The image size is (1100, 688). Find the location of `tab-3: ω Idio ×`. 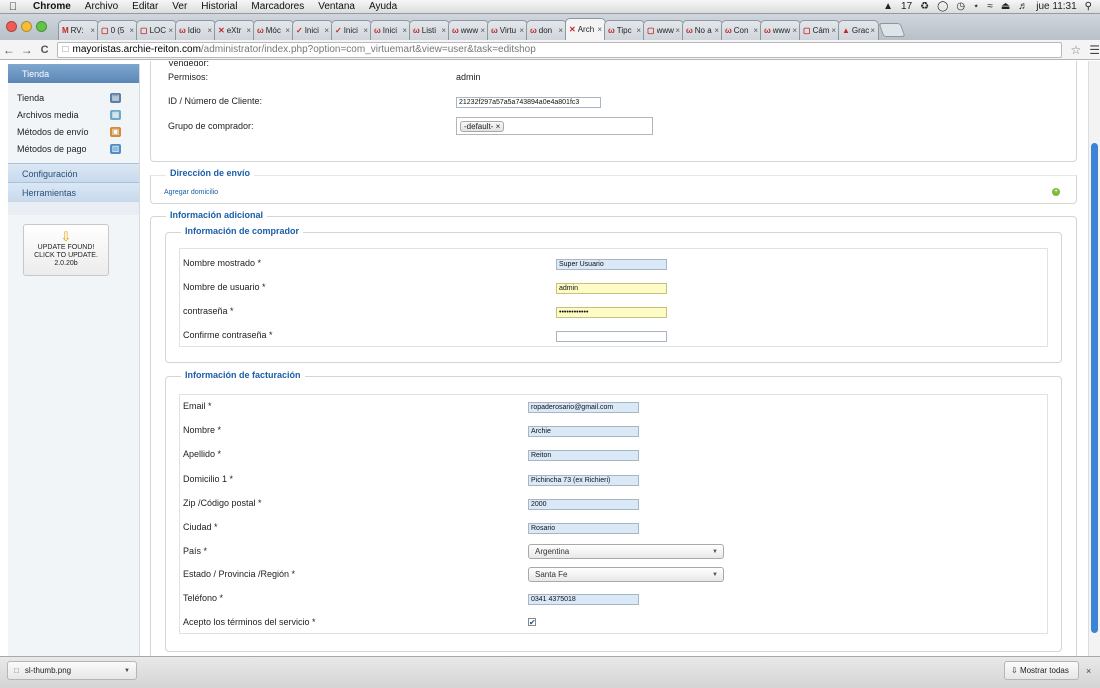

tab-3: ω Idio × is located at coordinates (195, 30).